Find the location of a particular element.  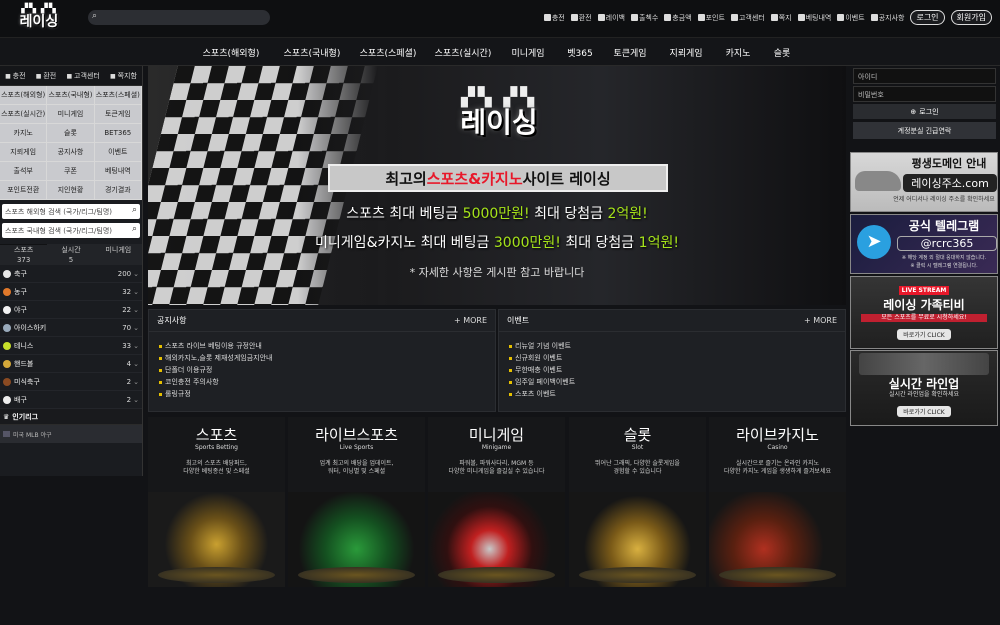

sport-row: 축구 200 ⌄ is located at coordinates (71, 274).